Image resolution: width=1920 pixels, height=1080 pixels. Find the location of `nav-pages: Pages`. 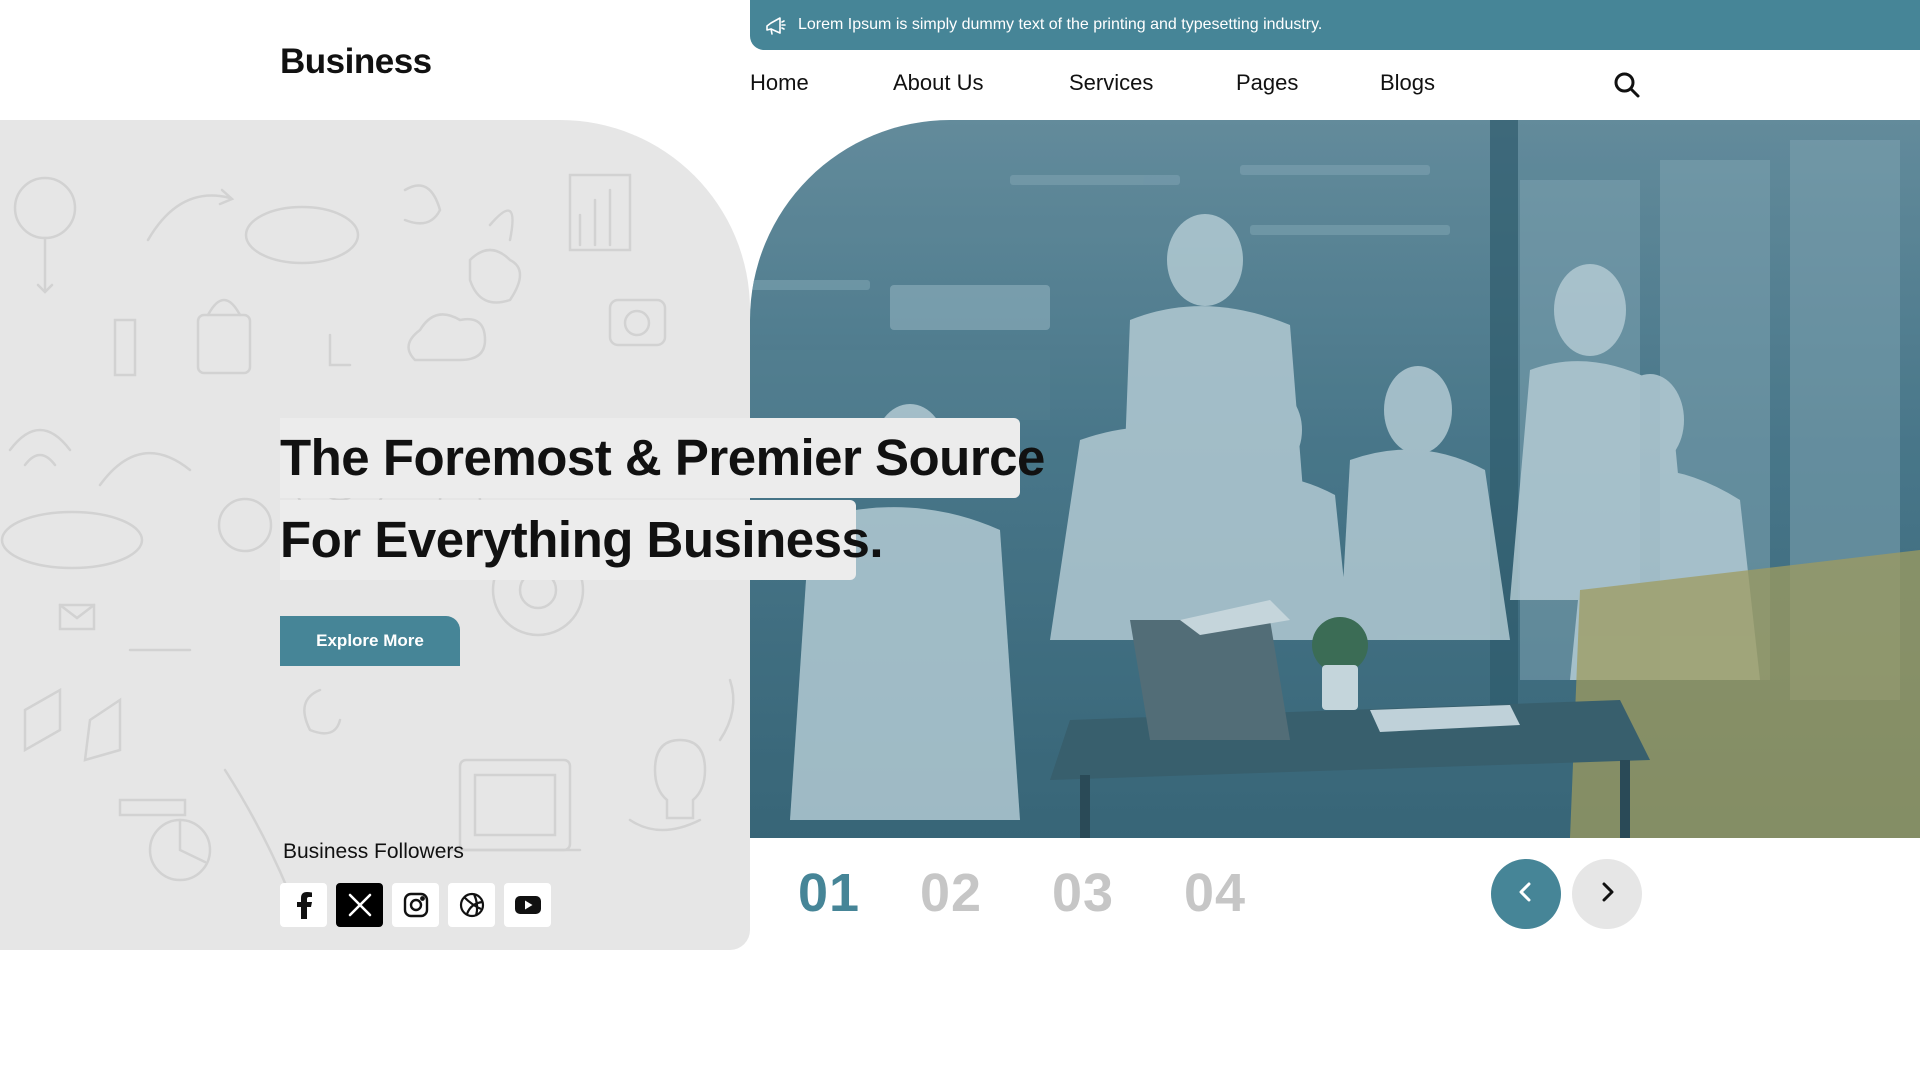

nav-pages: Pages is located at coordinates (1267, 83).